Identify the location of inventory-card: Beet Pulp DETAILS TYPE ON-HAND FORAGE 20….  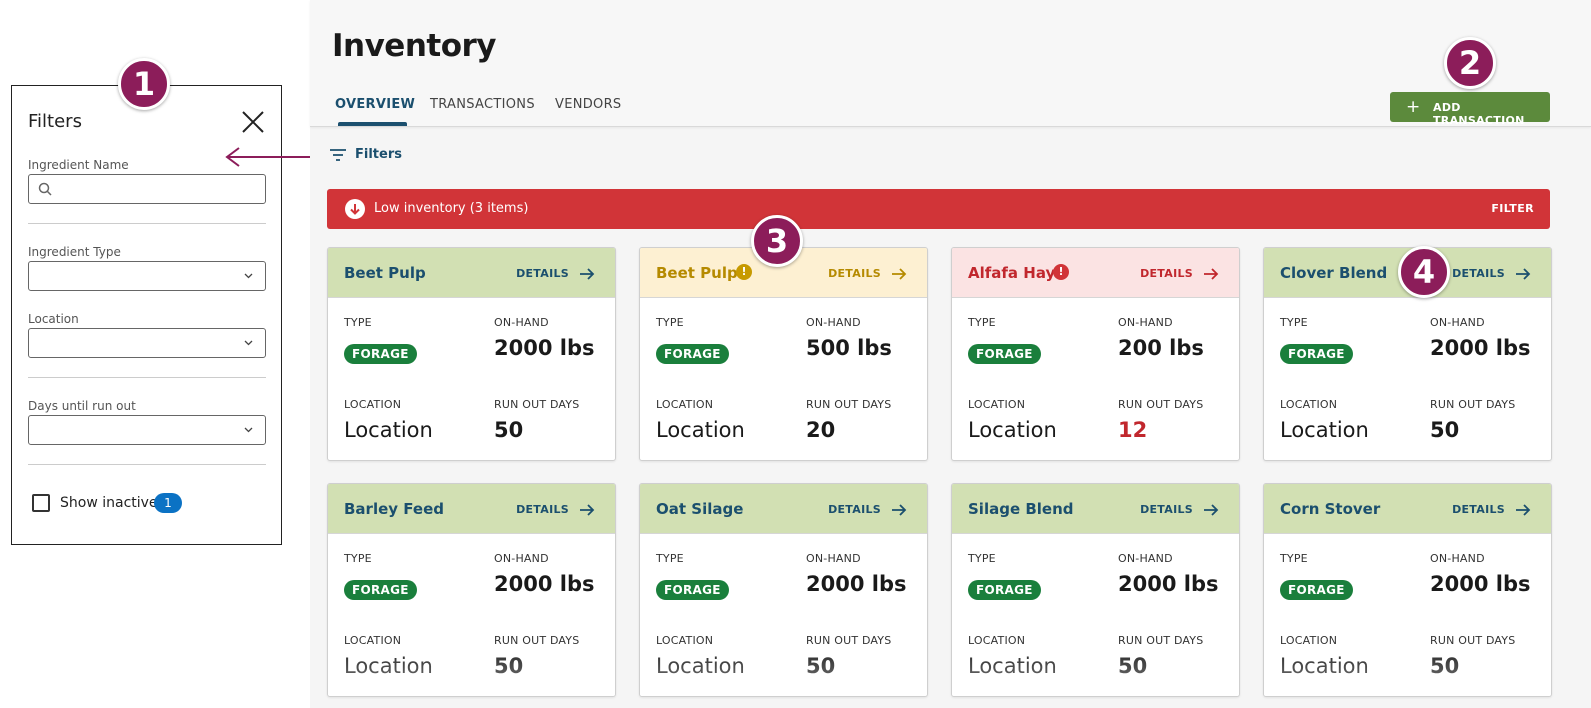
(471, 354).